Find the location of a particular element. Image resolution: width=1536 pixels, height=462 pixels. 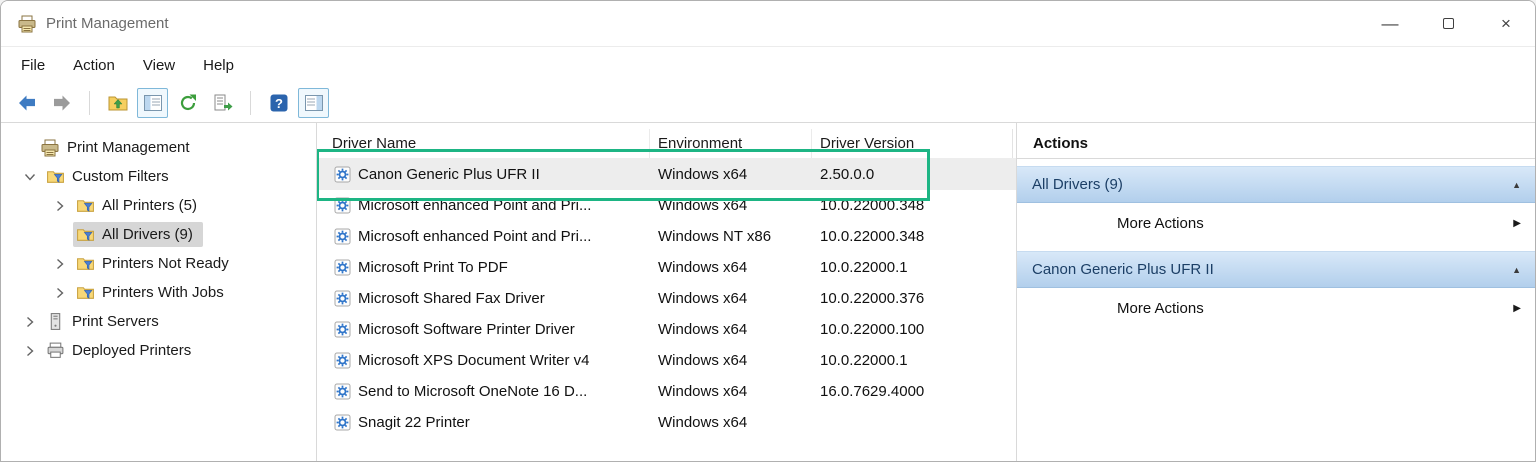

minimize-button: — is located at coordinates (1390, 23).